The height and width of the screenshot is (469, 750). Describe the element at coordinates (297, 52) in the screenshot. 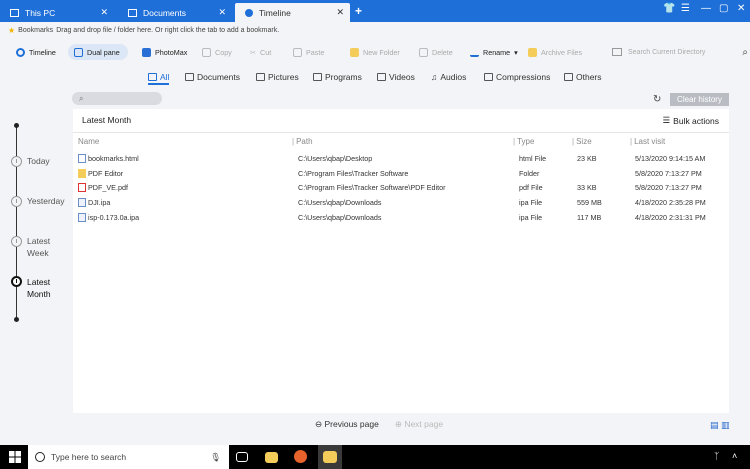

I see `paste-icon` at that location.